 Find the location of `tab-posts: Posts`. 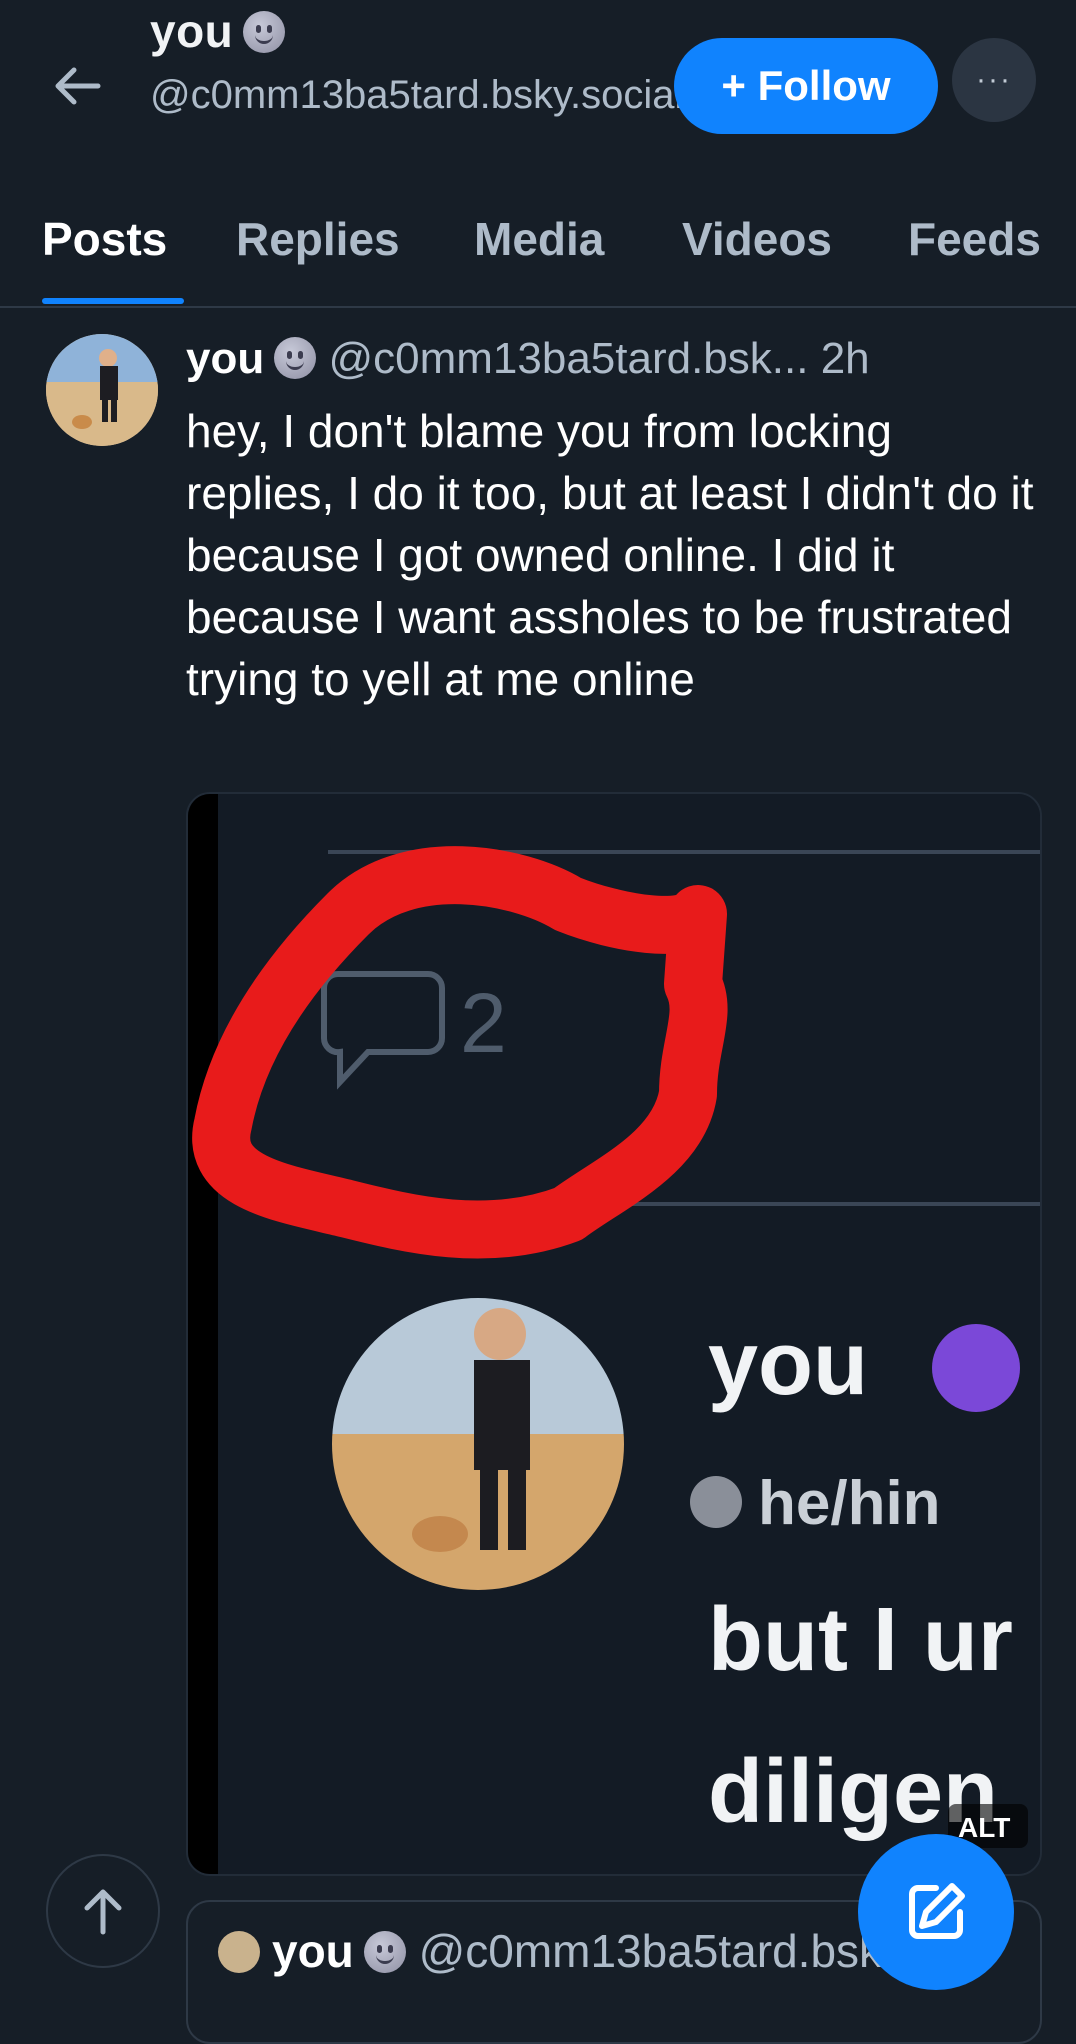

tab-posts: Posts is located at coordinates (104, 239).